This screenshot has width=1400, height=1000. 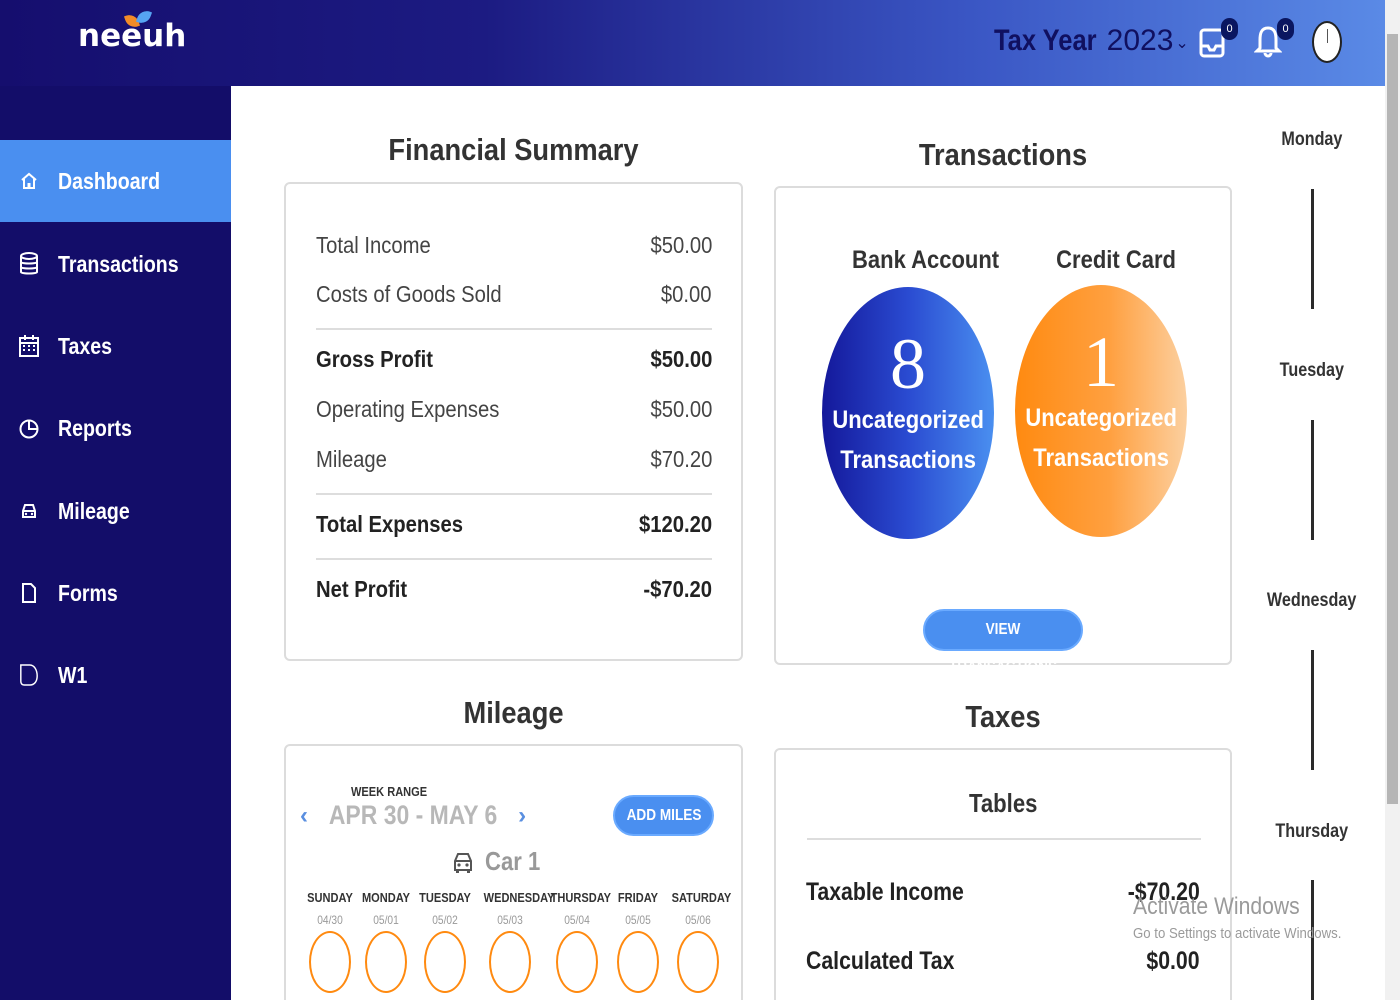 What do you see at coordinates (1285, 29) in the screenshot?
I see `notifications-badge: 0` at bounding box center [1285, 29].